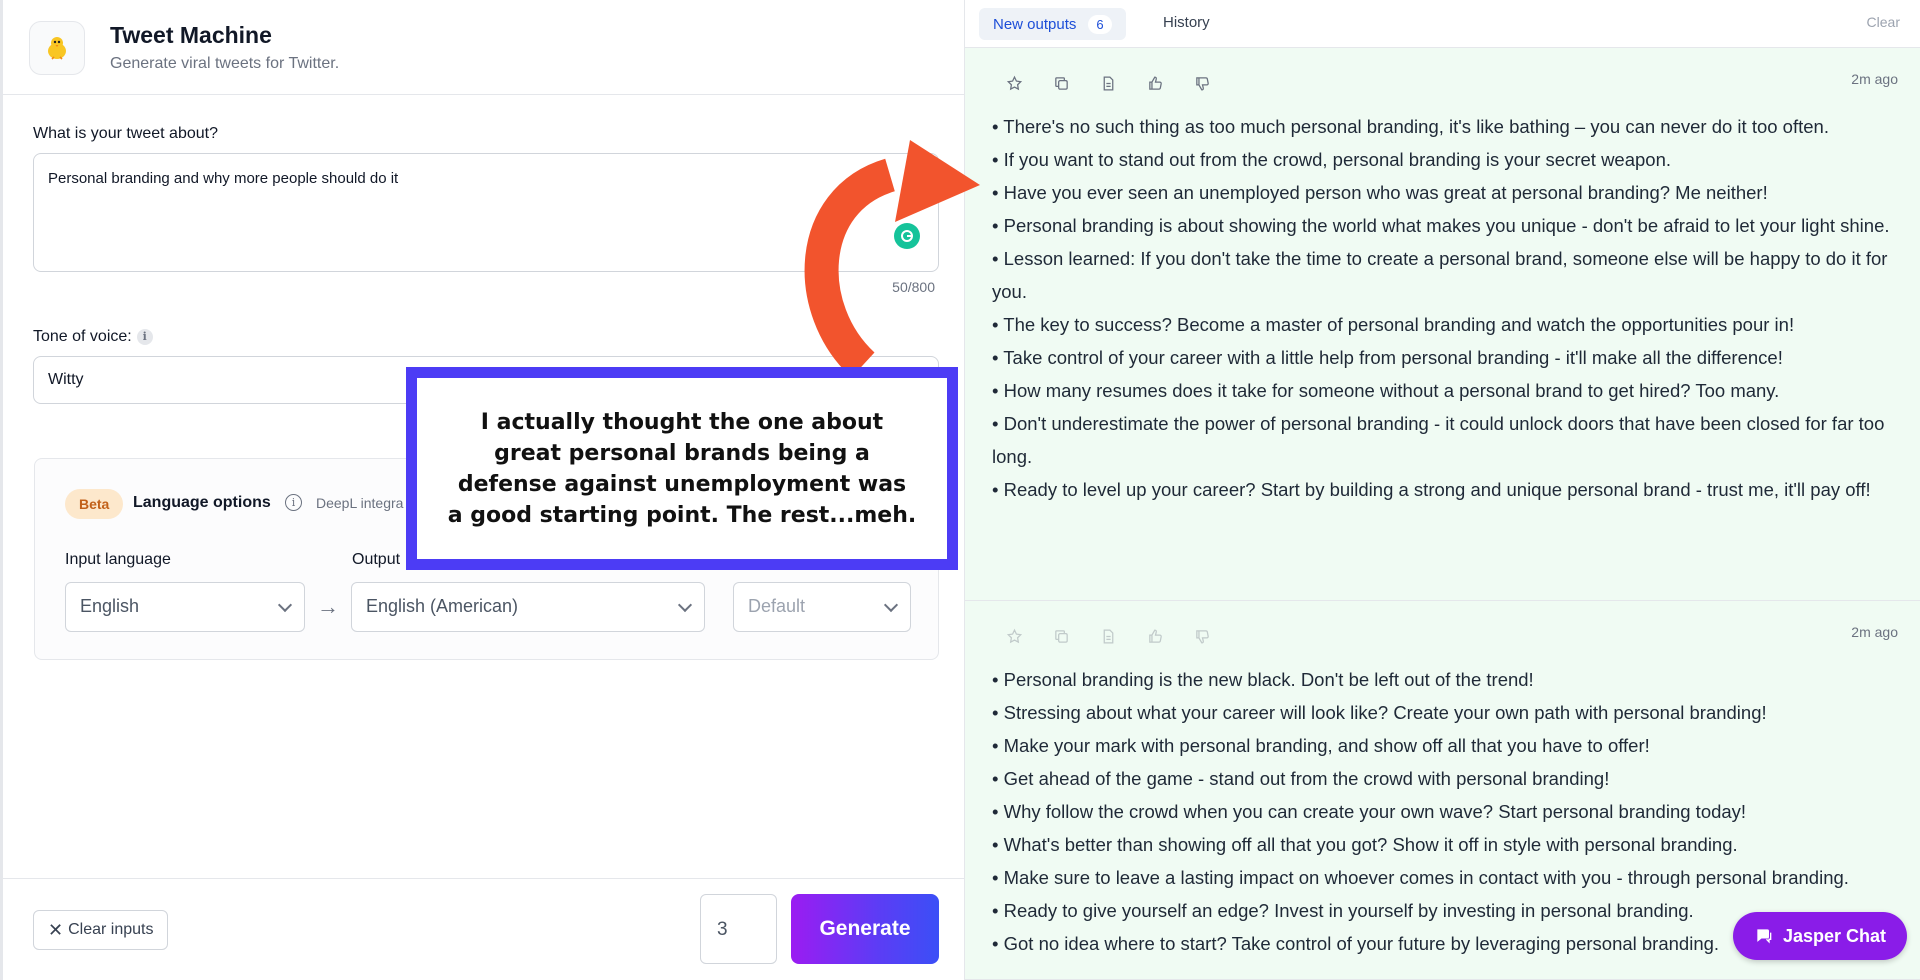 Image resolution: width=1920 pixels, height=980 pixels. I want to click on app-title: Tweet Machine, so click(191, 35).